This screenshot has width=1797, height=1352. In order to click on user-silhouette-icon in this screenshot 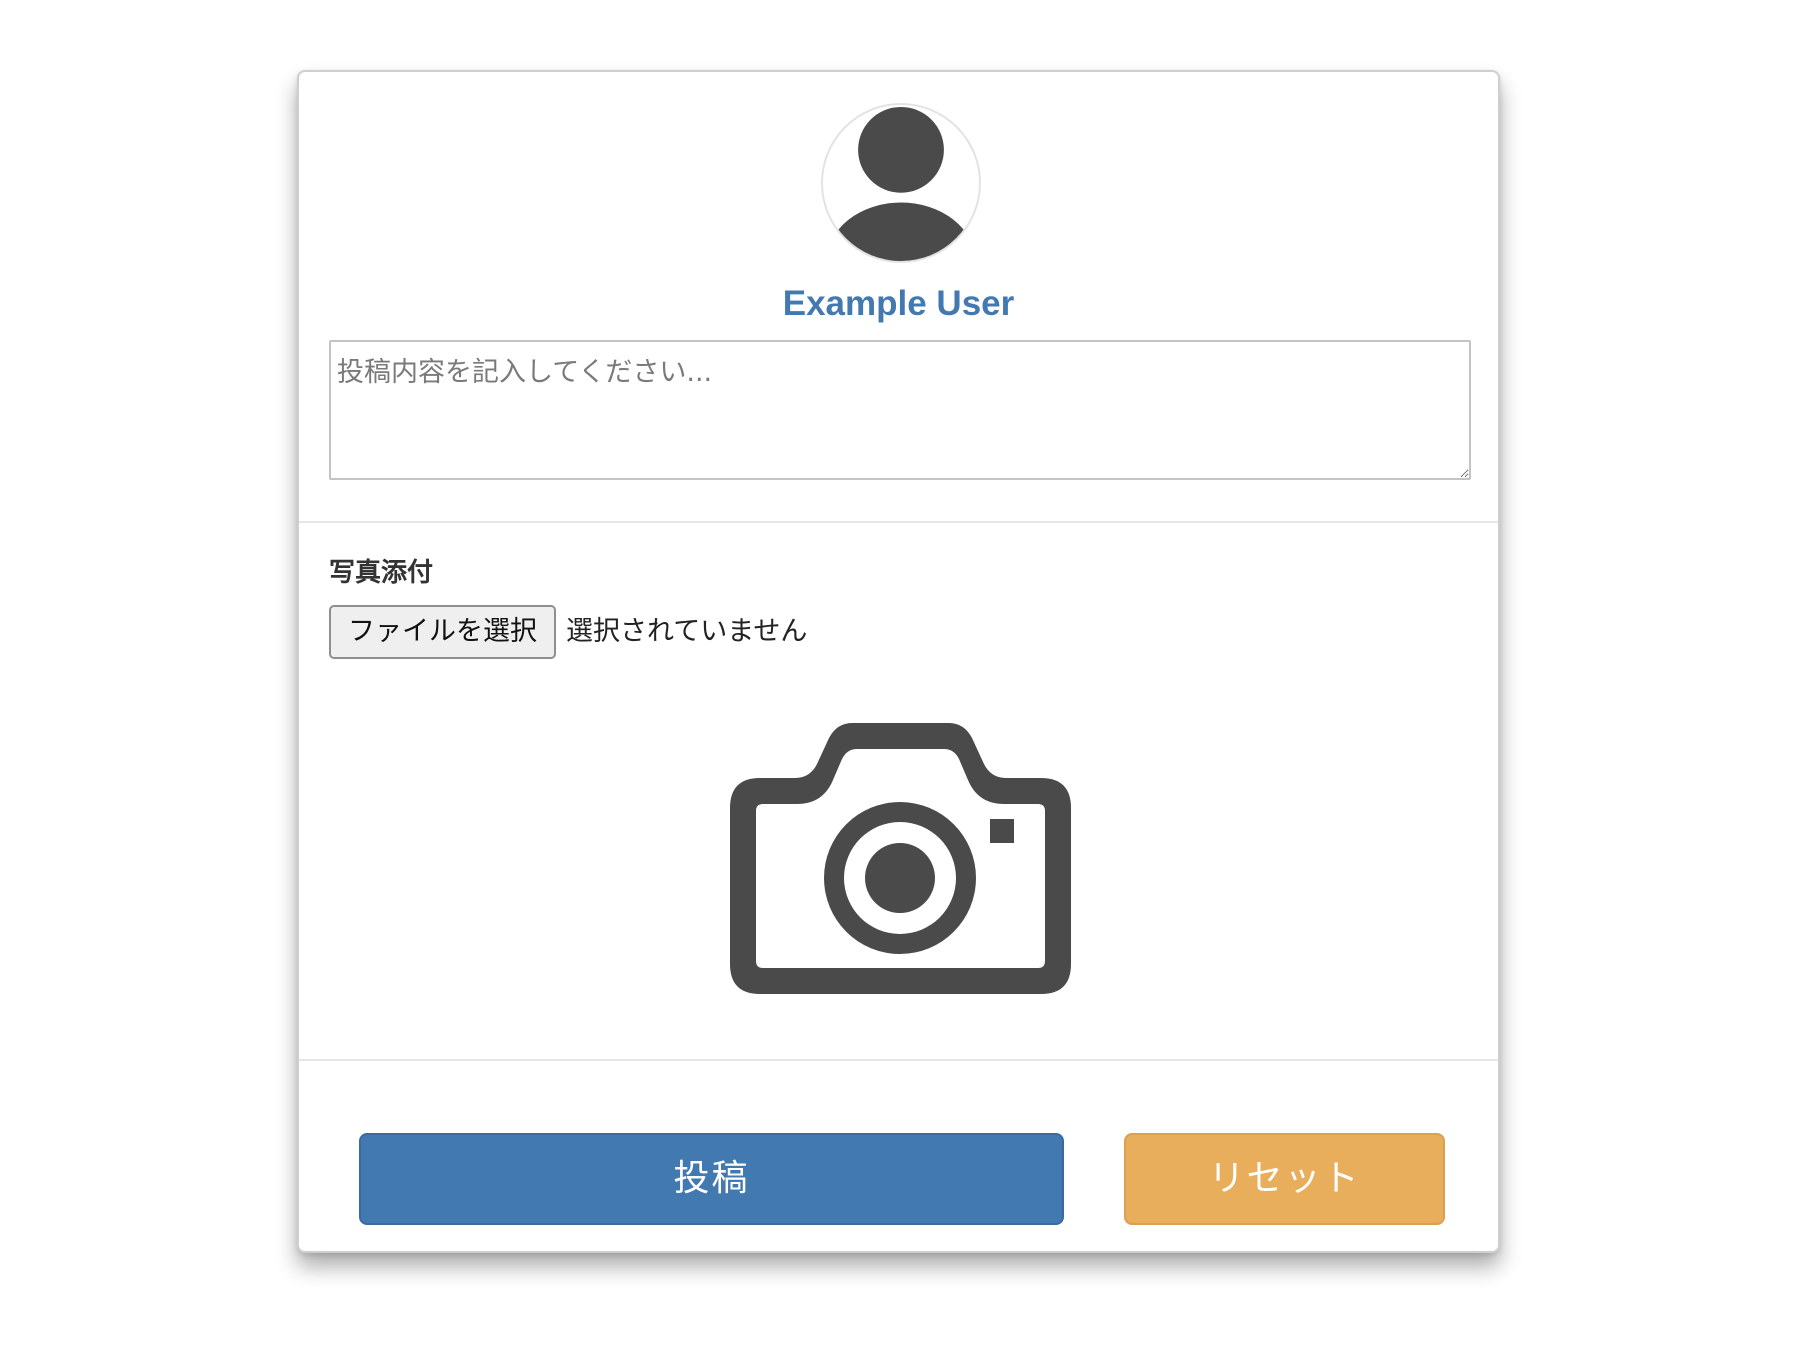, I will do `click(901, 183)`.